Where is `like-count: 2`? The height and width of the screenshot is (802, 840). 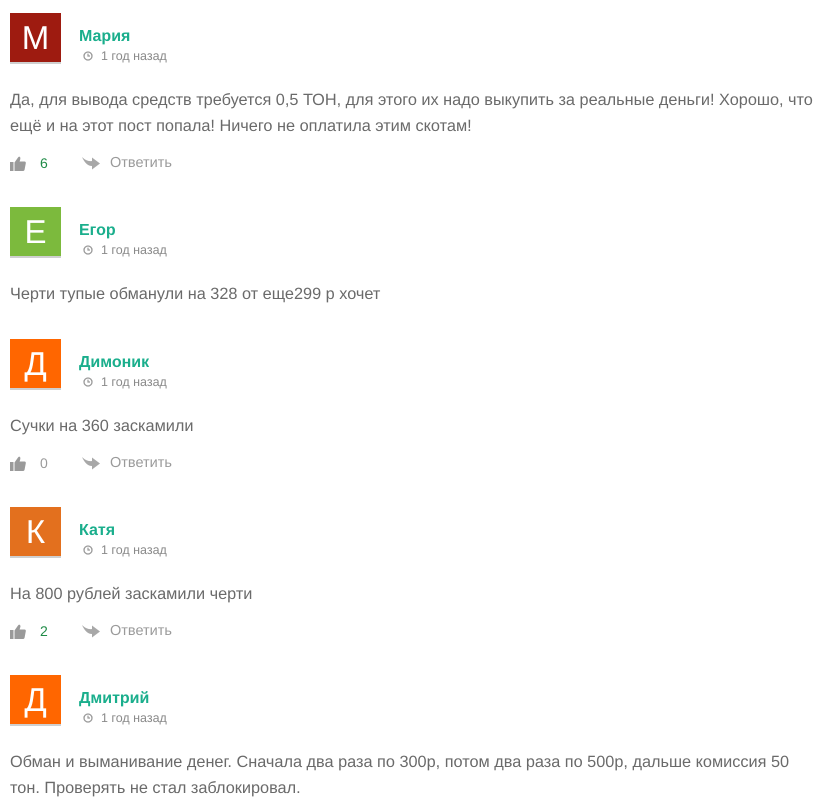 like-count: 2 is located at coordinates (44, 631).